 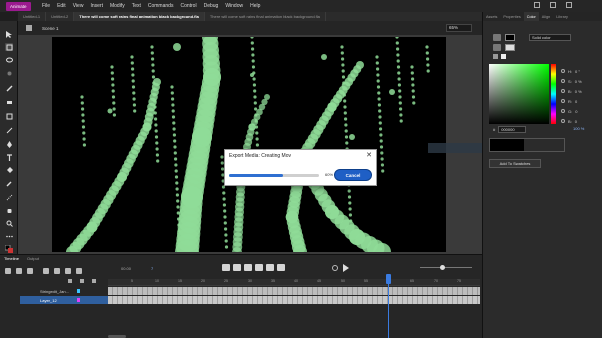 What do you see at coordinates (188, 6) in the screenshot?
I see `menu-control: Control` at bounding box center [188, 6].